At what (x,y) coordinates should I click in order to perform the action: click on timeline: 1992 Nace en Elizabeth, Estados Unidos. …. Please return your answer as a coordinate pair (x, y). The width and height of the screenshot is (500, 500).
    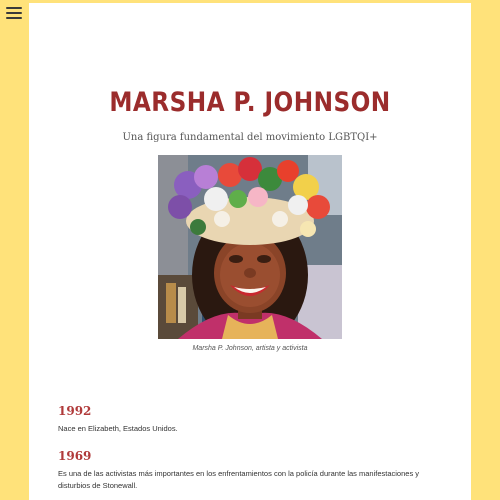
    Looking at the image, I should click on (233, 448).